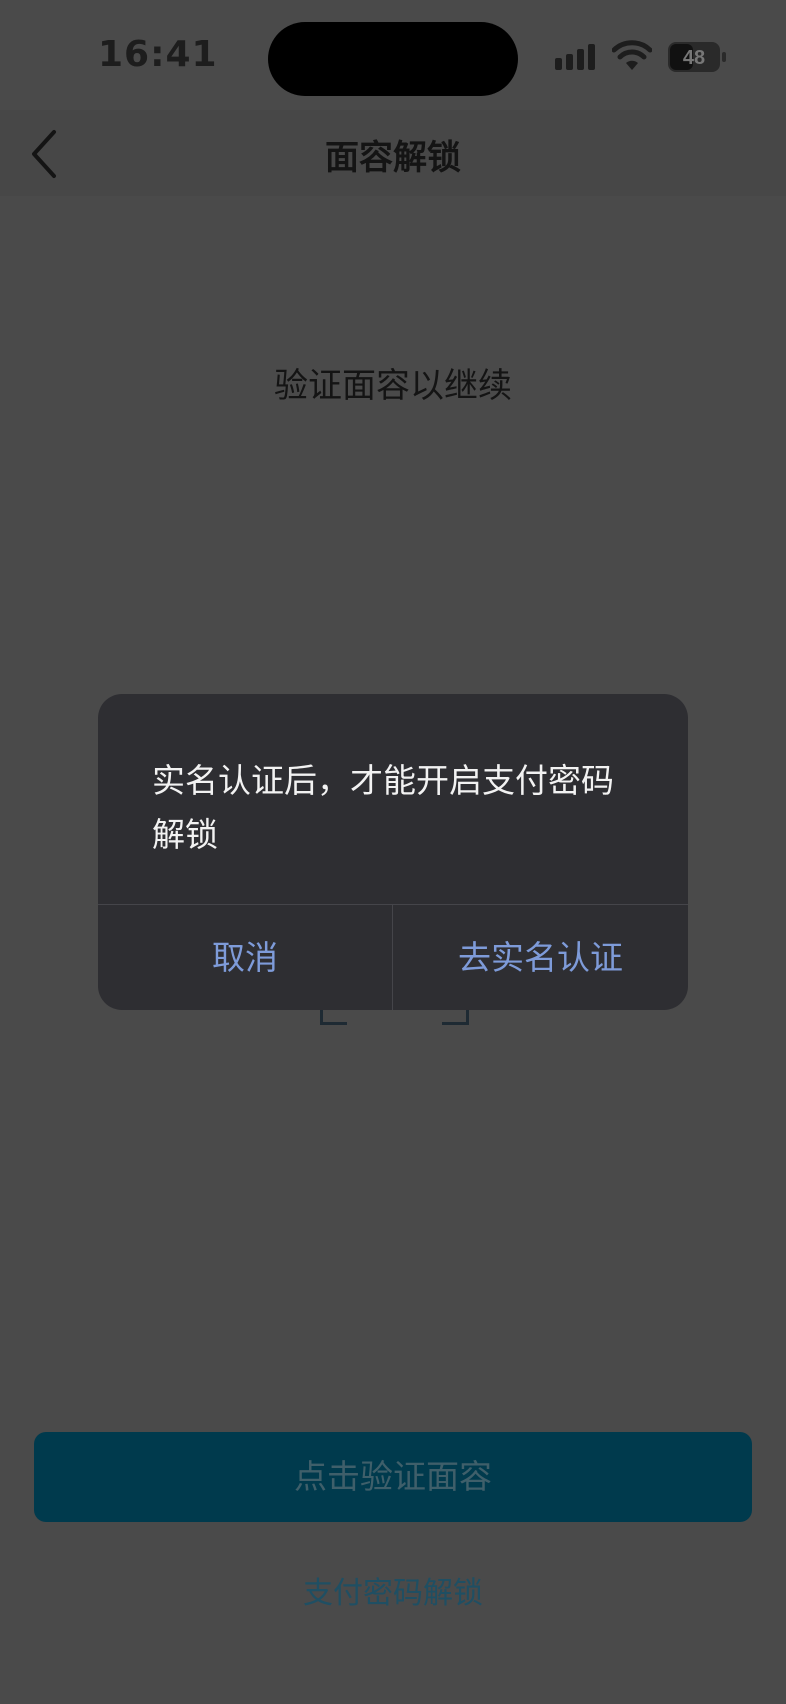 The width and height of the screenshot is (786, 1704). Describe the element at coordinates (455, 1017) in the screenshot. I see `face-frame-corner-right` at that location.